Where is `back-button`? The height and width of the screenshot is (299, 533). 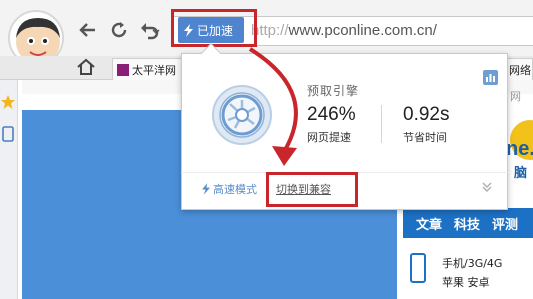 back-button is located at coordinates (88, 30).